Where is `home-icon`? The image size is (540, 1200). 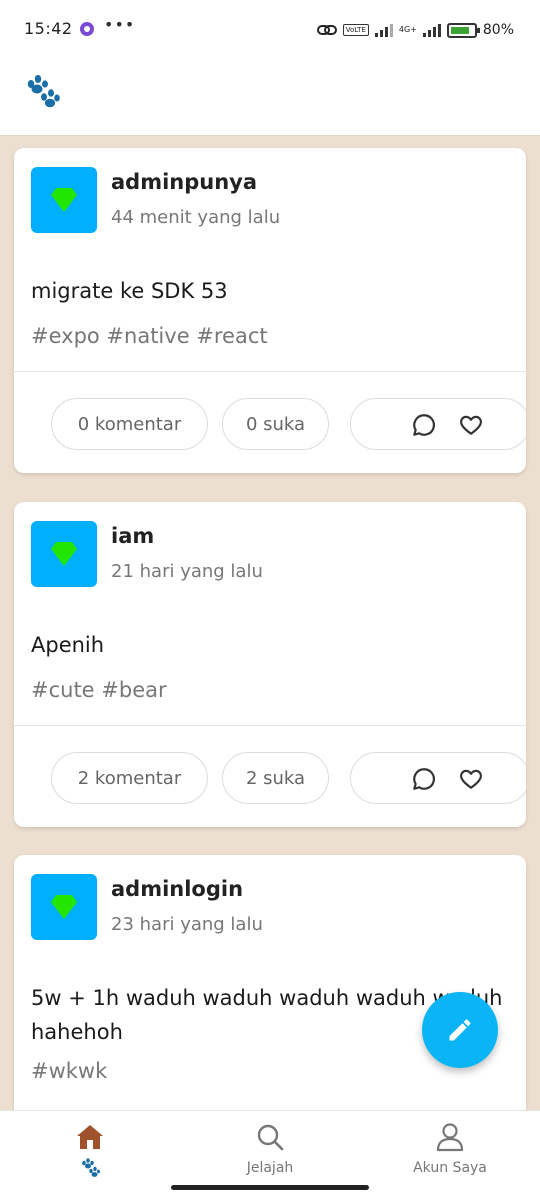 home-icon is located at coordinates (90, 1137).